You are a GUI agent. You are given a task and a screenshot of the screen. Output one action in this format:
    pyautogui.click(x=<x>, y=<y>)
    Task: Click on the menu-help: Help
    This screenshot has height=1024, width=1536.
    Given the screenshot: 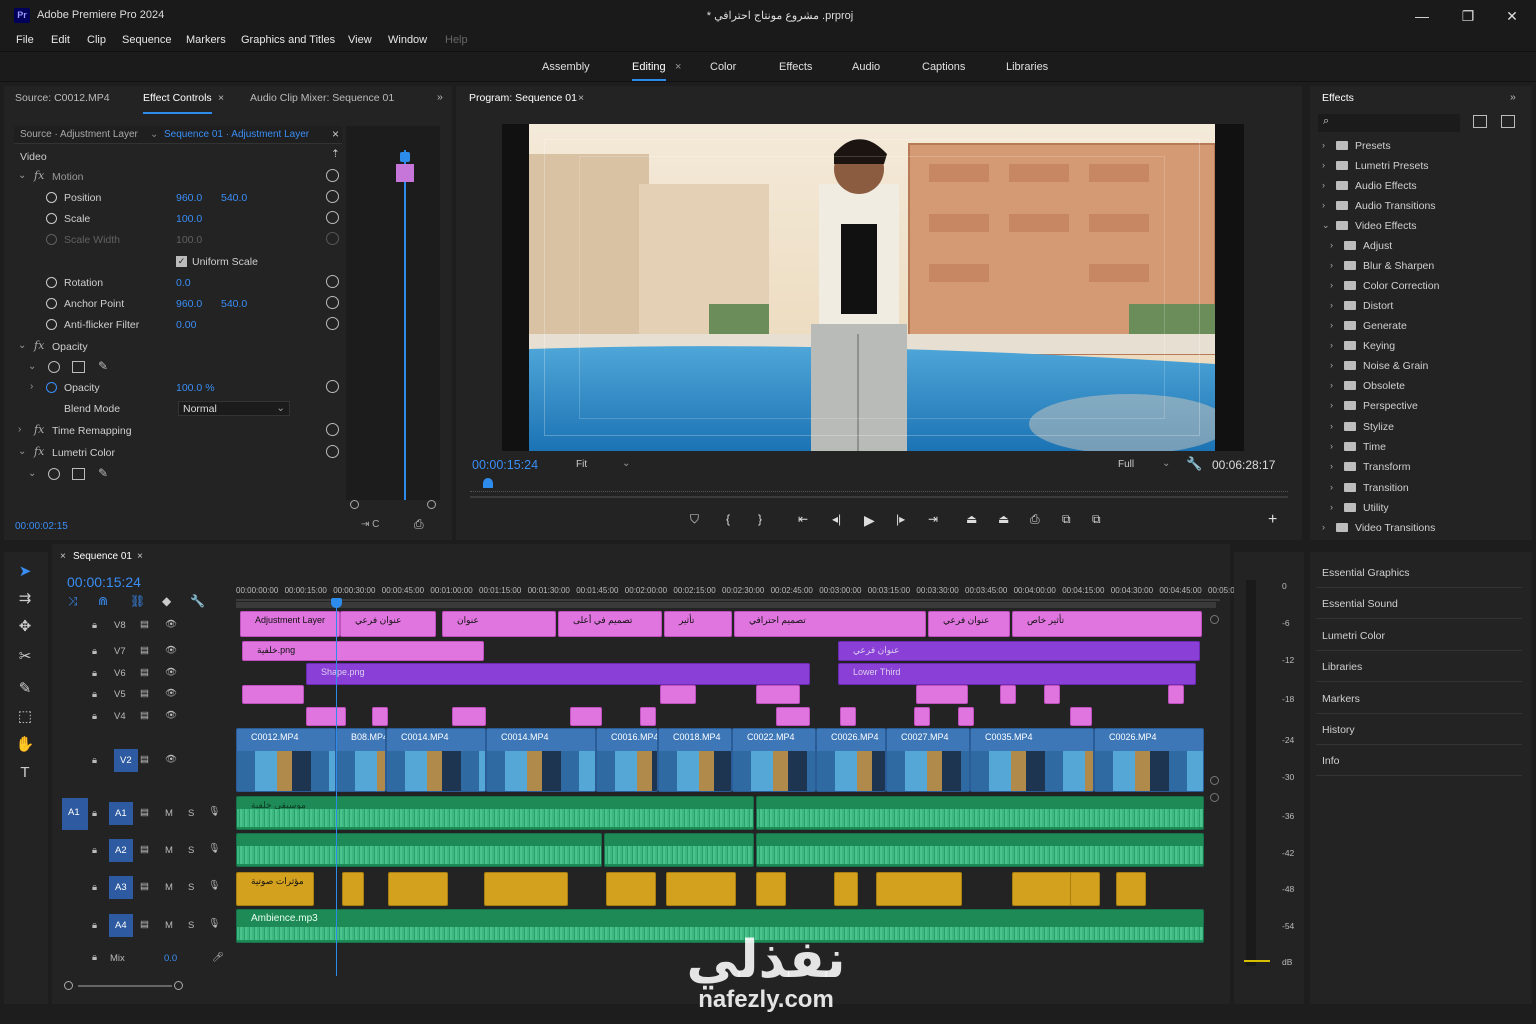 What is the action you would take?
    pyautogui.click(x=456, y=40)
    